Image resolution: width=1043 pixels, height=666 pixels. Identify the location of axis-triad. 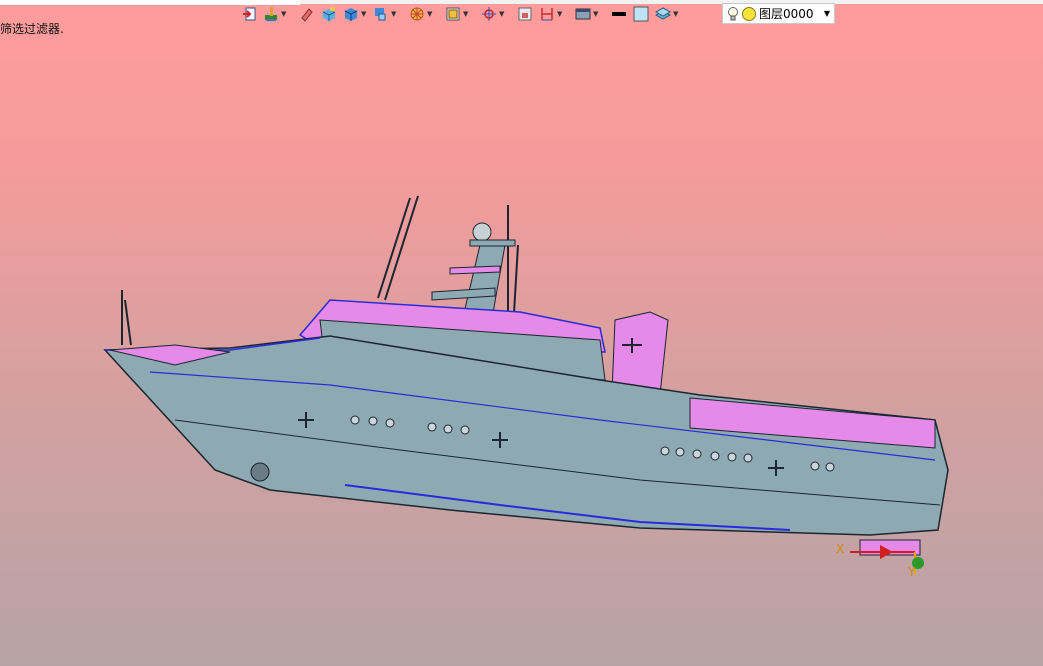
(887, 560).